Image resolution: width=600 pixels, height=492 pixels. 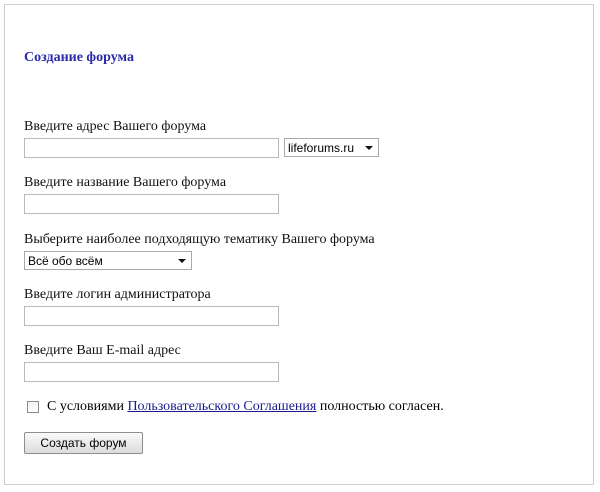 I want to click on login-label: Введите логин администратора, so click(x=117, y=294).